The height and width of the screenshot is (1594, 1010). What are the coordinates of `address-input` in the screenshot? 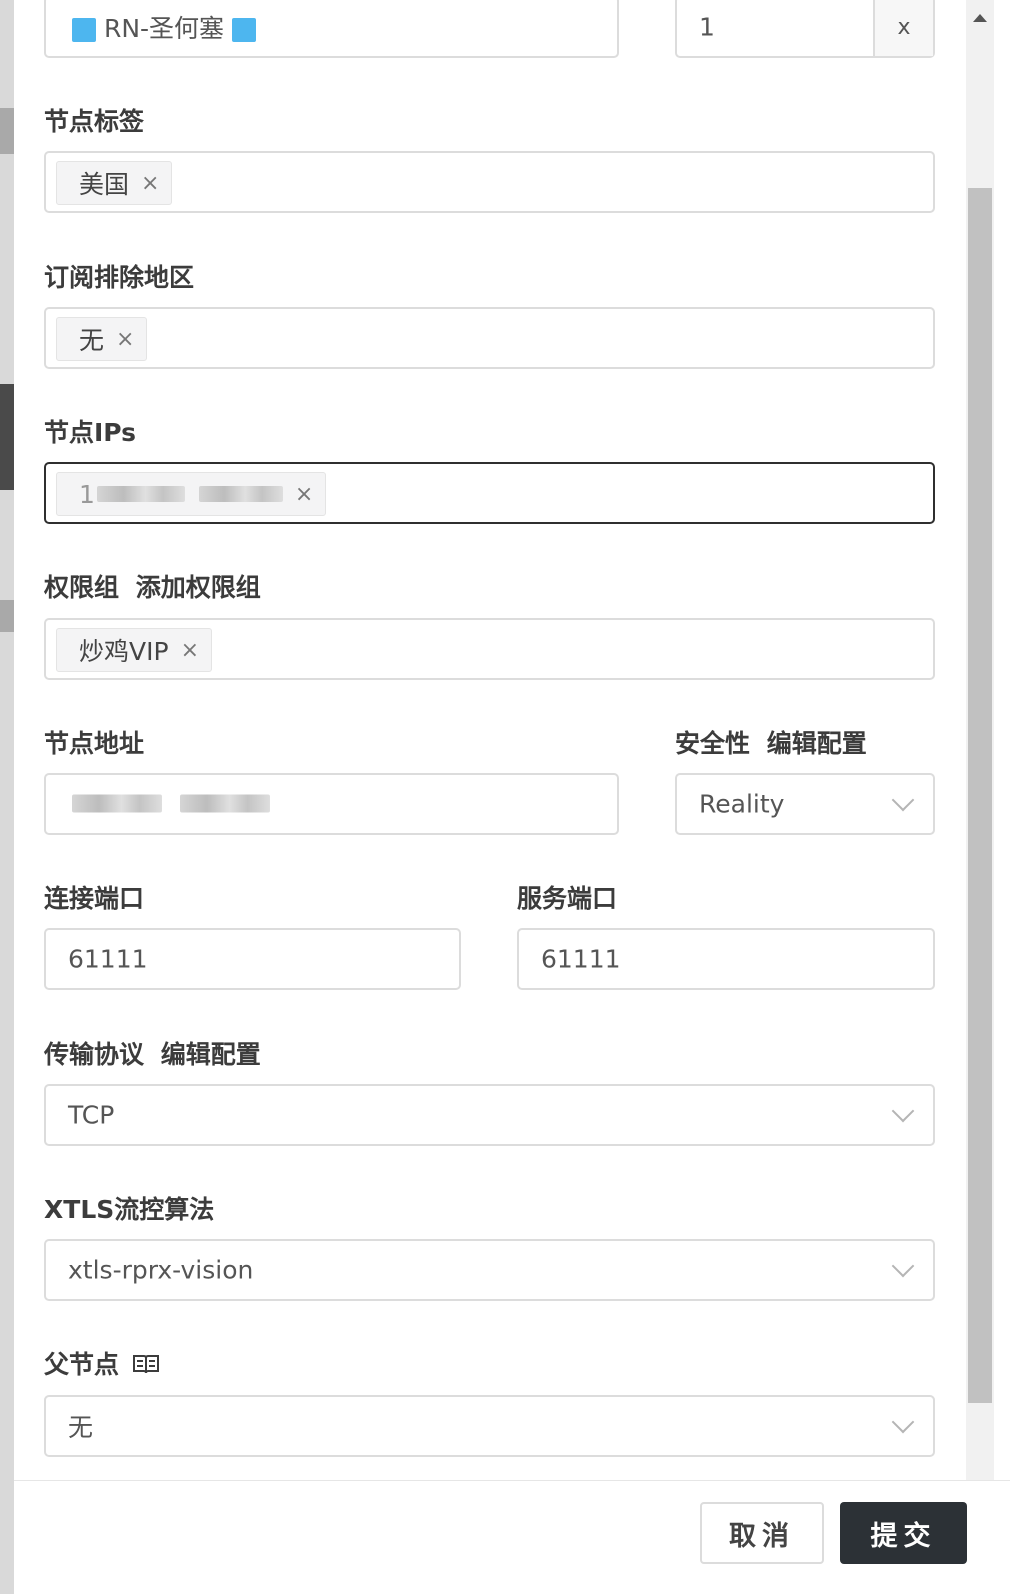 It's located at (331, 804).